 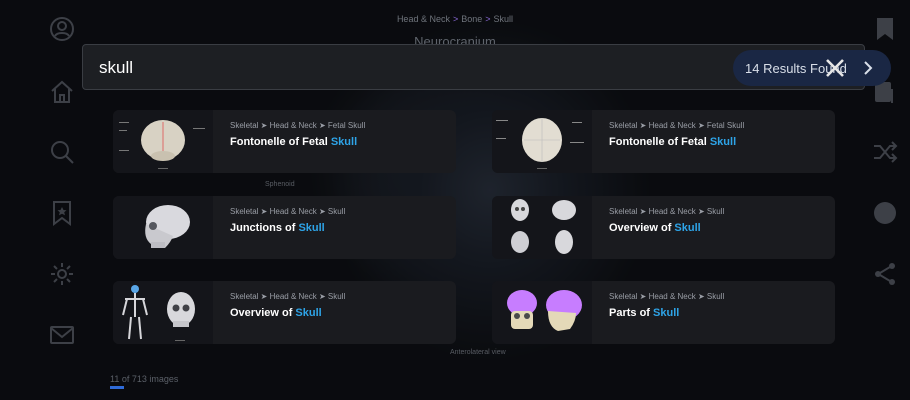 I want to click on mail-icon, so click(x=62, y=335).